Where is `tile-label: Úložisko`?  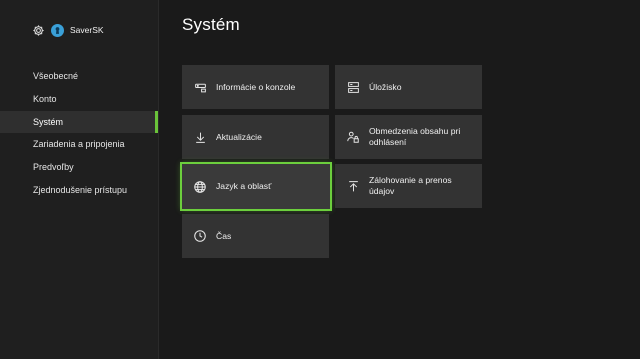
tile-label: Úložisko is located at coordinates (385, 86).